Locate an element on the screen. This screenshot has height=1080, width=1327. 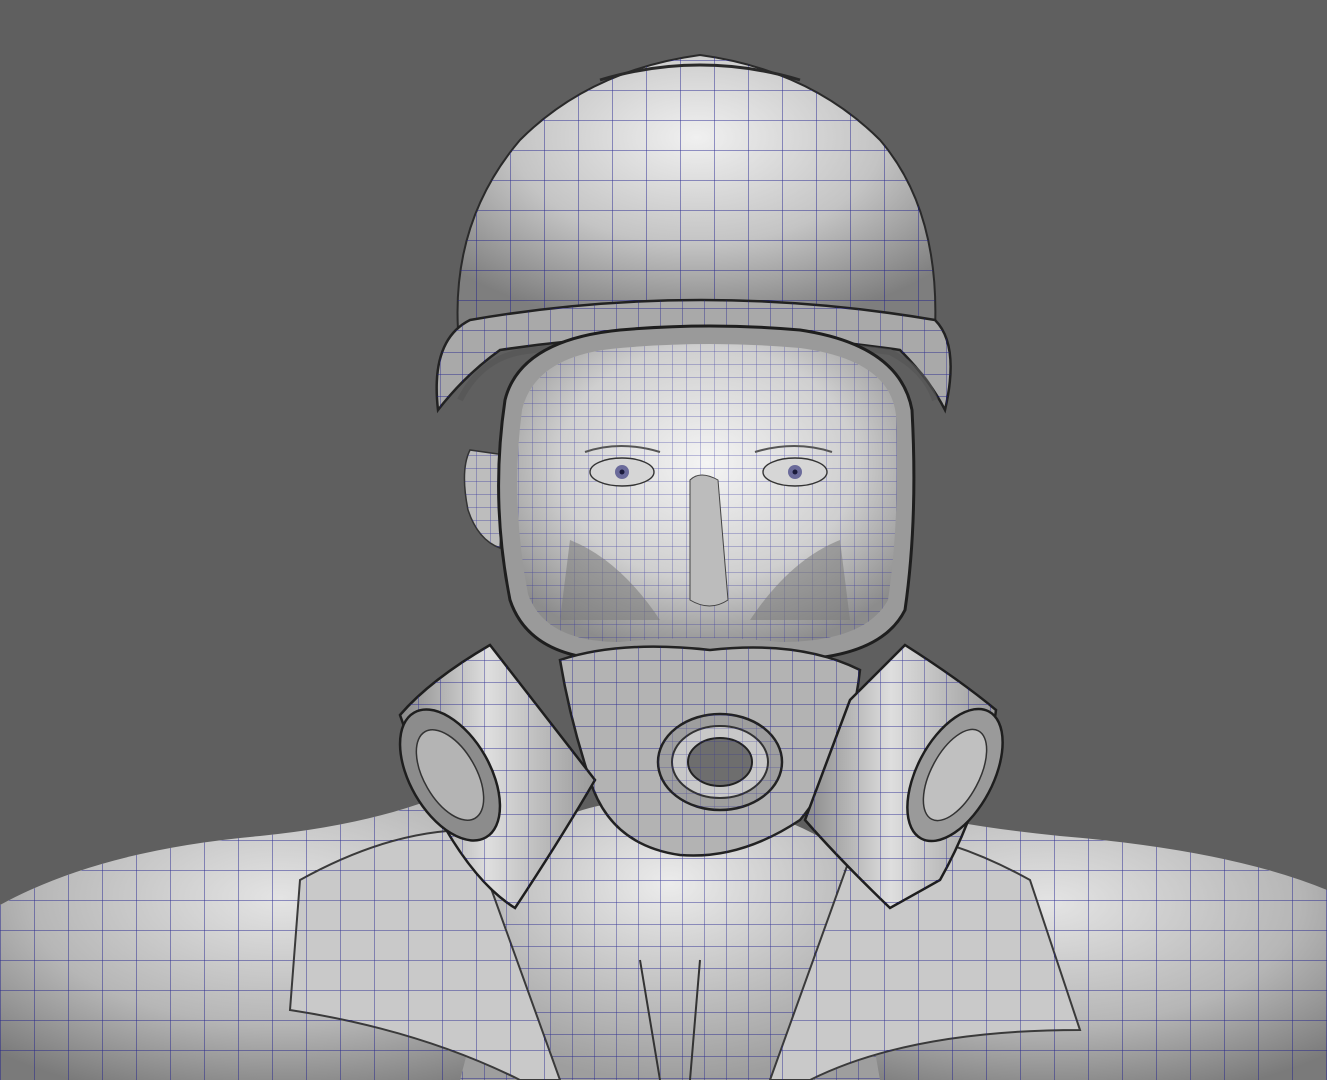
left-eye is located at coordinates (622, 472).